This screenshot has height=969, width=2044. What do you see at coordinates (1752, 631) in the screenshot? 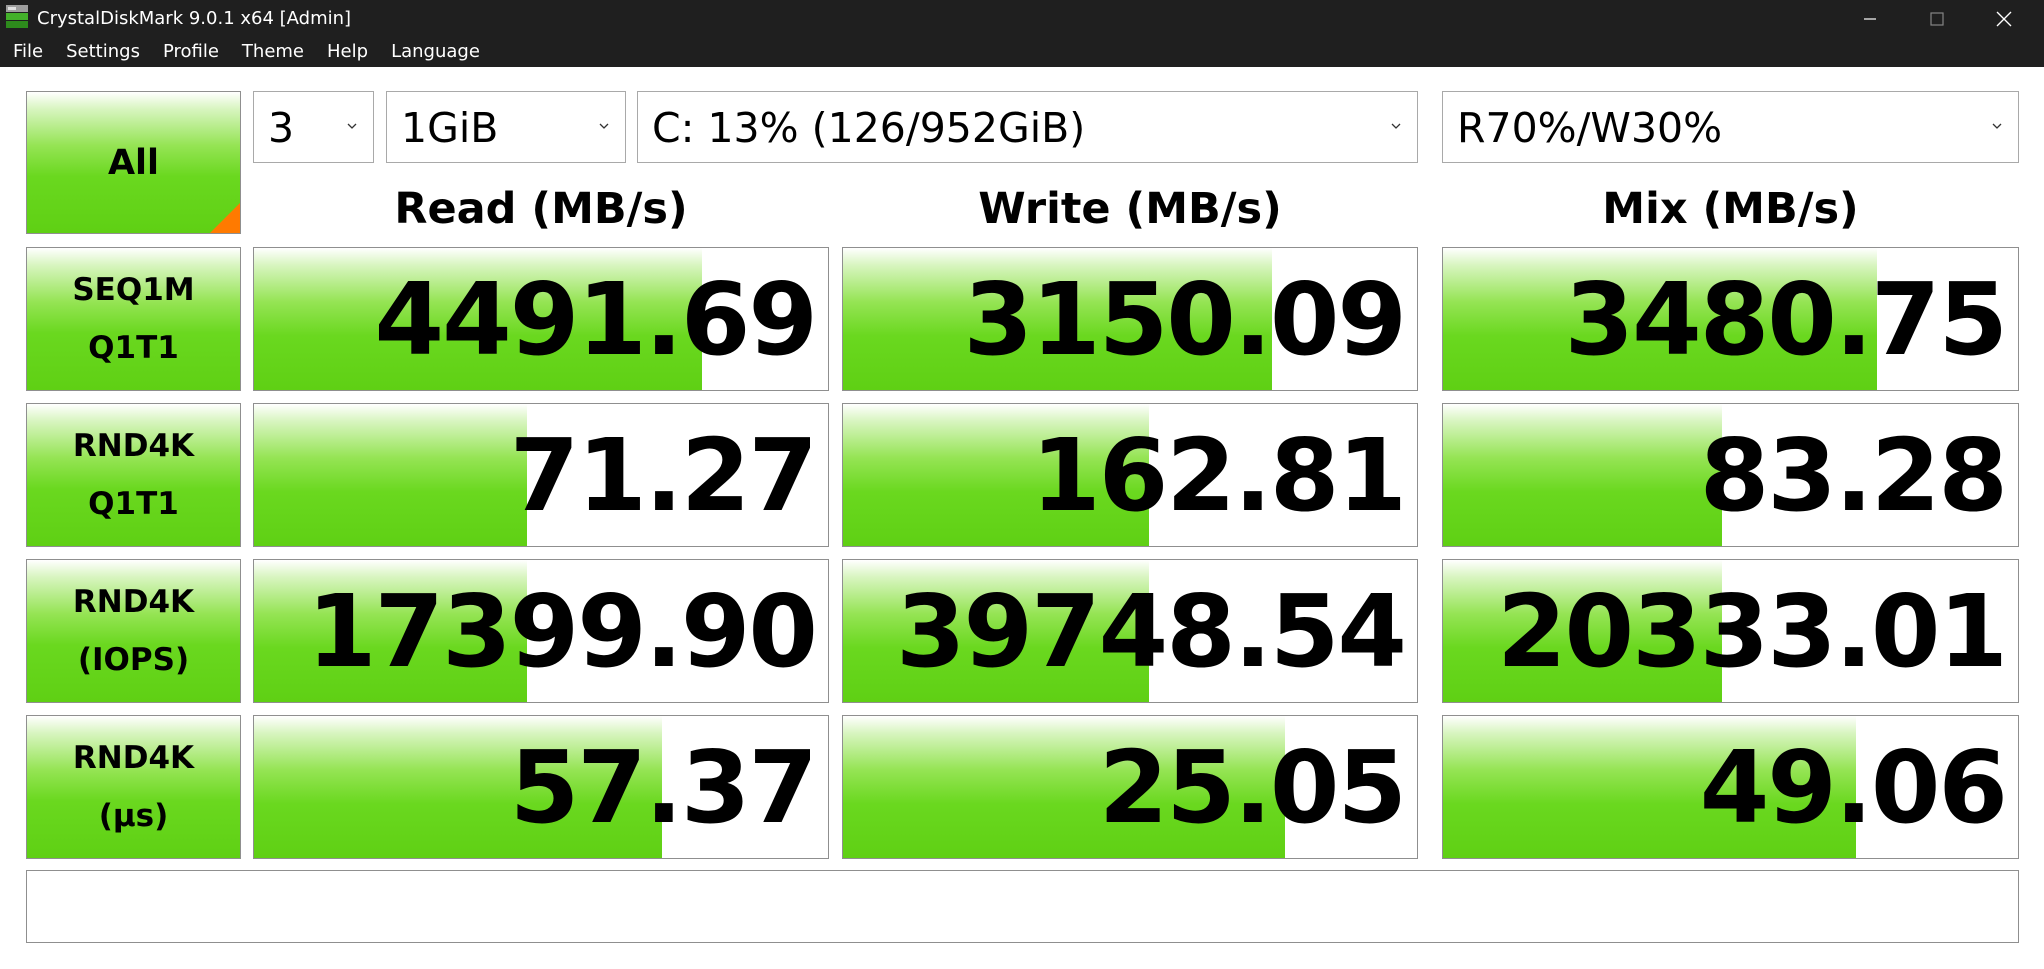
I see `result-value: 20333.01` at bounding box center [1752, 631].